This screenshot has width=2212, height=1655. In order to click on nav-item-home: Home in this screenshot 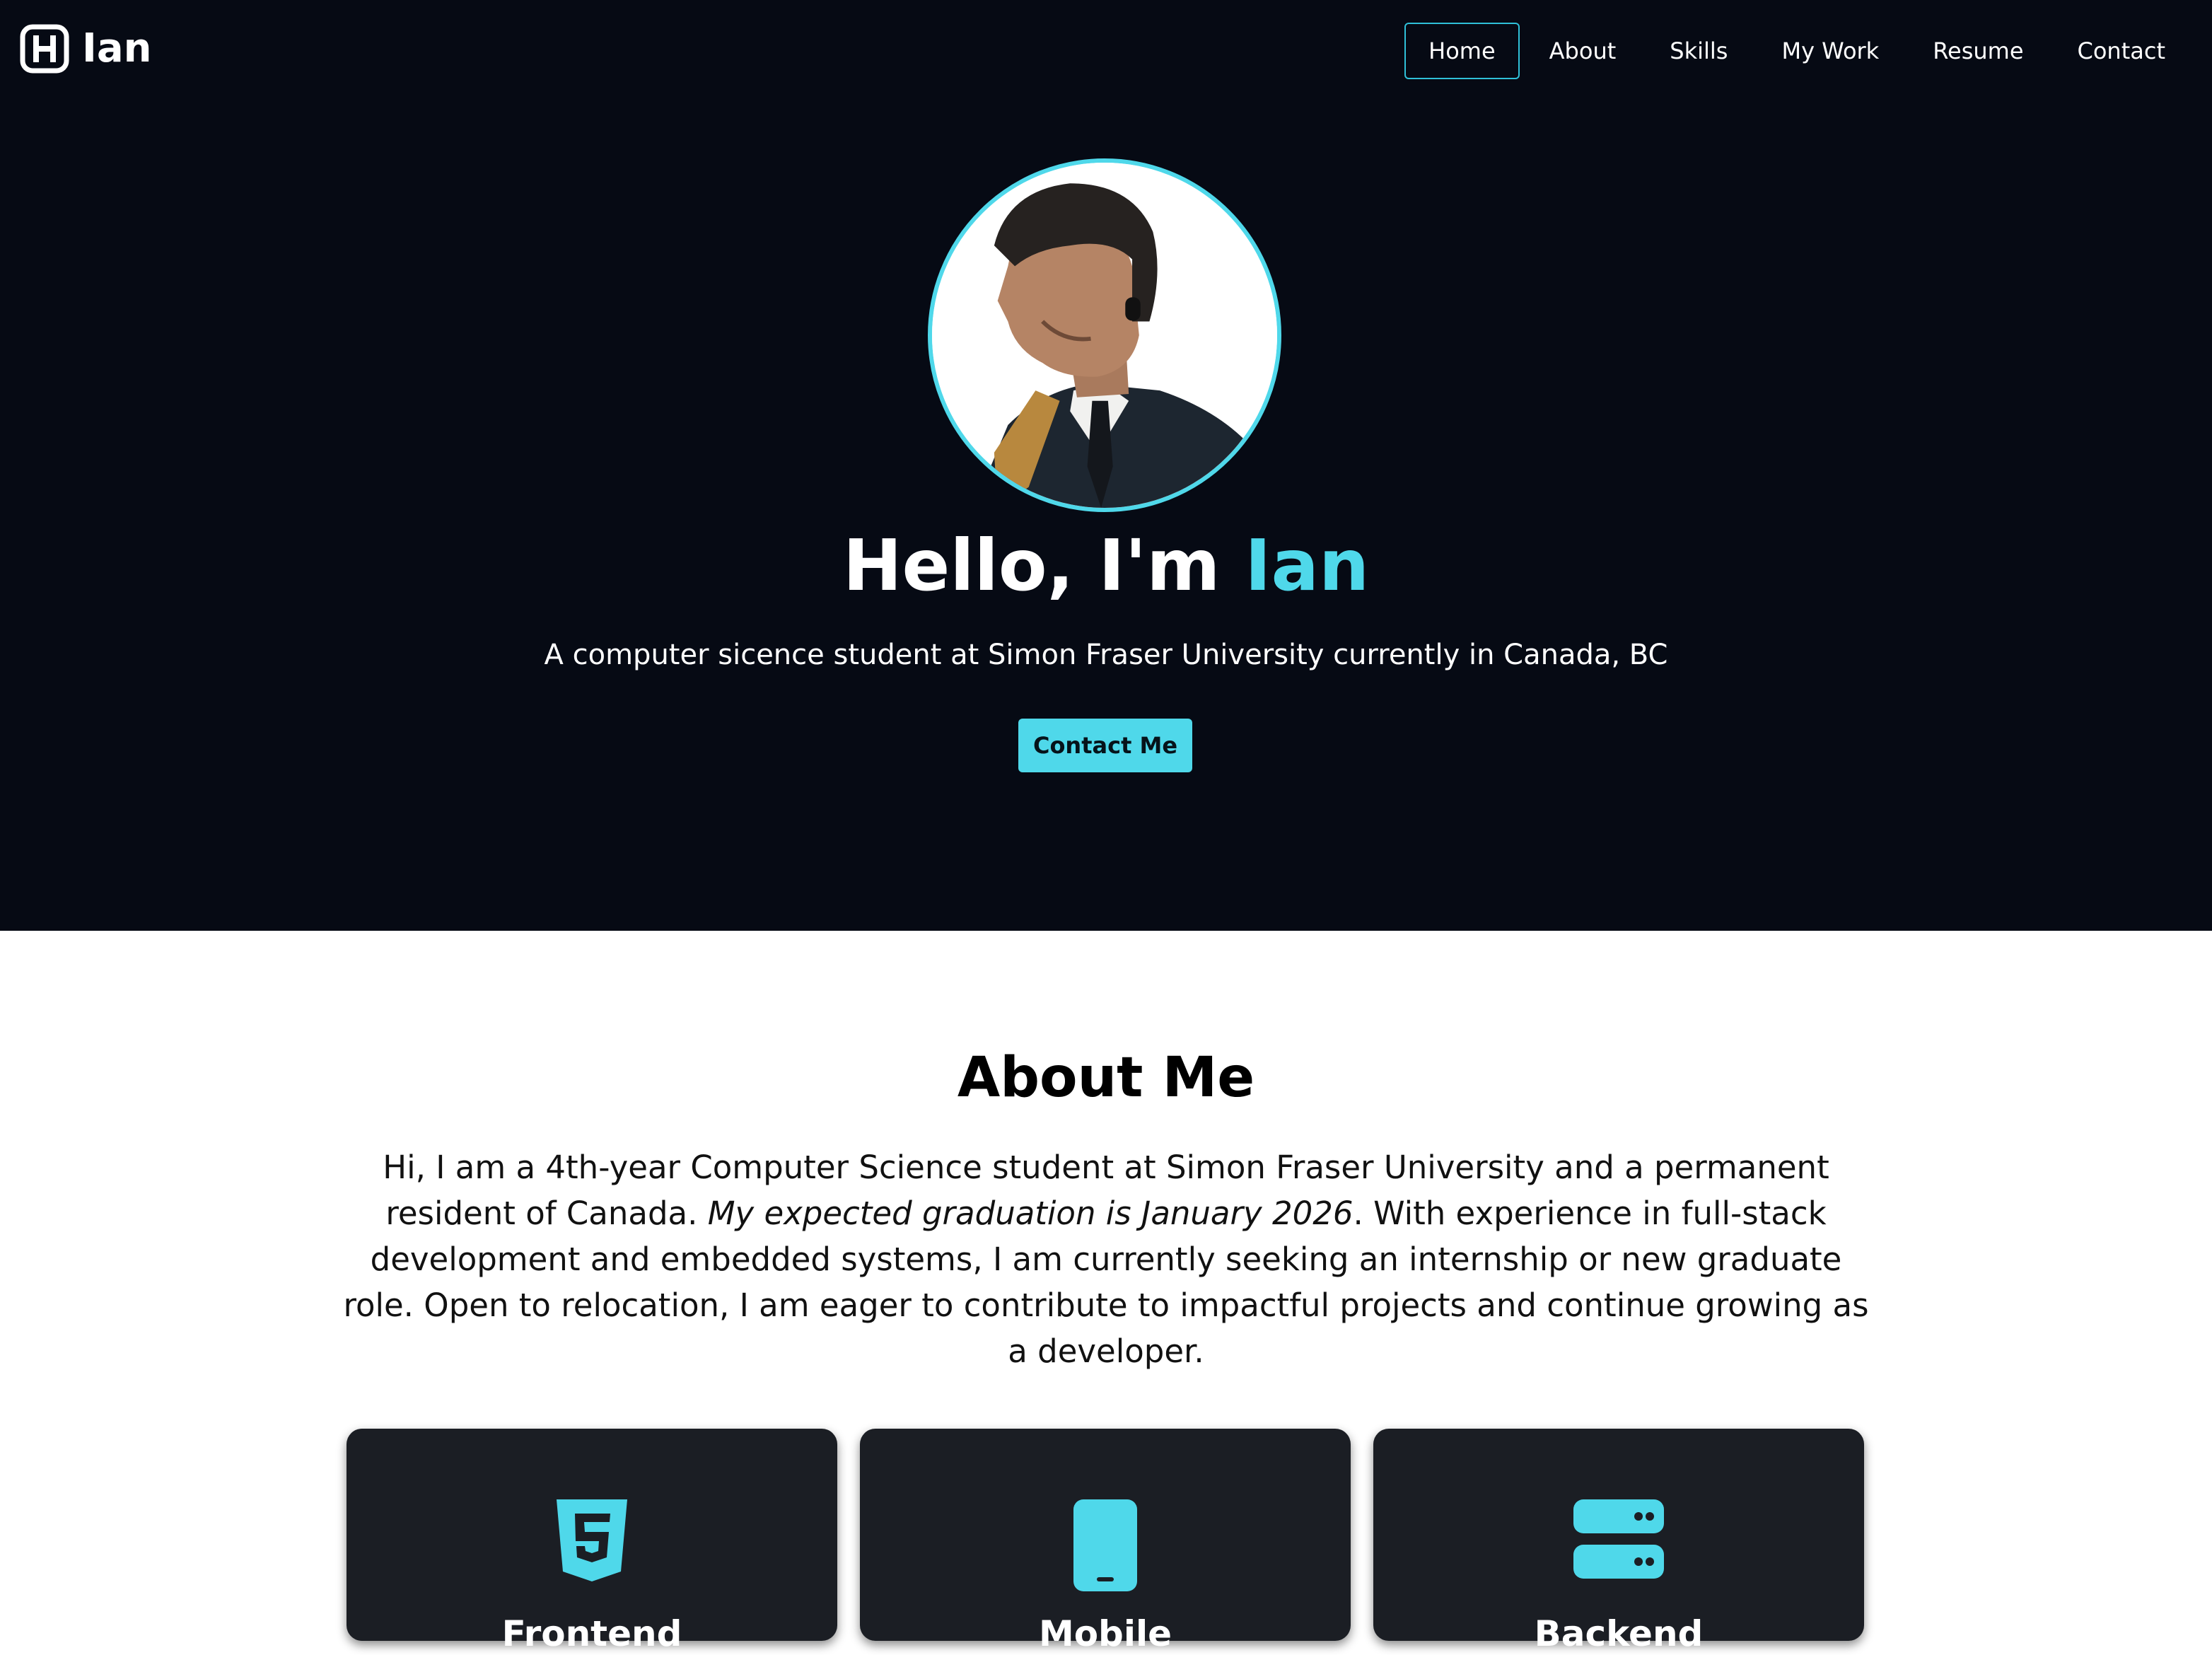, I will do `click(1462, 51)`.